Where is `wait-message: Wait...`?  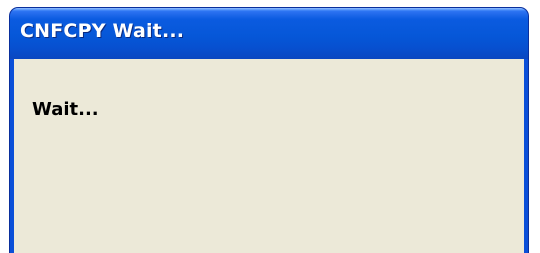 wait-message: Wait... is located at coordinates (65, 109).